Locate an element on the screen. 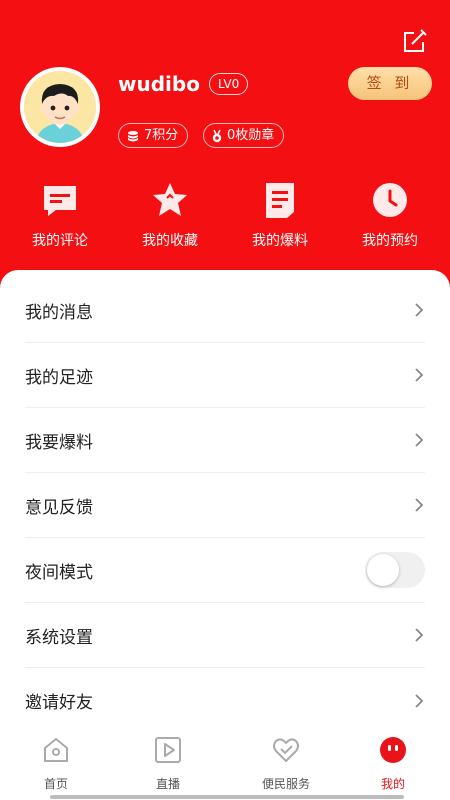  menu-item-night-mode: 夜间模式 is located at coordinates (225, 570).